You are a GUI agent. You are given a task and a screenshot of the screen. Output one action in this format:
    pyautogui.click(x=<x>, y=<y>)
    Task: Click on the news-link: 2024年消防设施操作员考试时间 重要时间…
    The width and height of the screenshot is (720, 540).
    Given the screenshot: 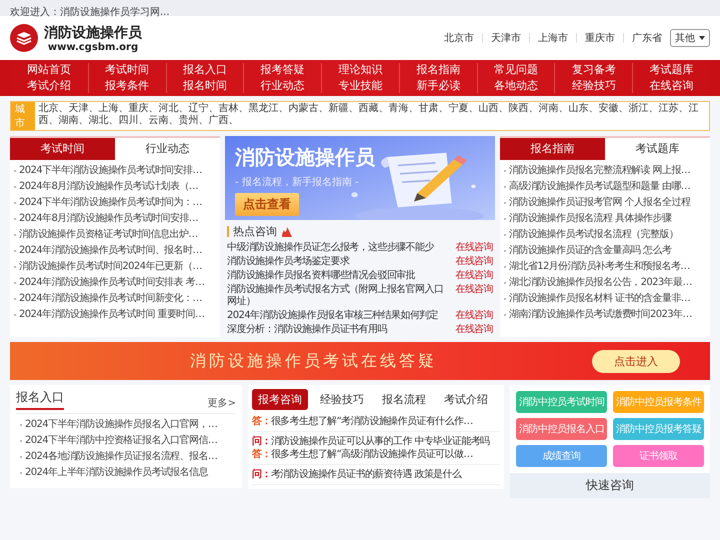 What is the action you would take?
    pyautogui.click(x=111, y=315)
    